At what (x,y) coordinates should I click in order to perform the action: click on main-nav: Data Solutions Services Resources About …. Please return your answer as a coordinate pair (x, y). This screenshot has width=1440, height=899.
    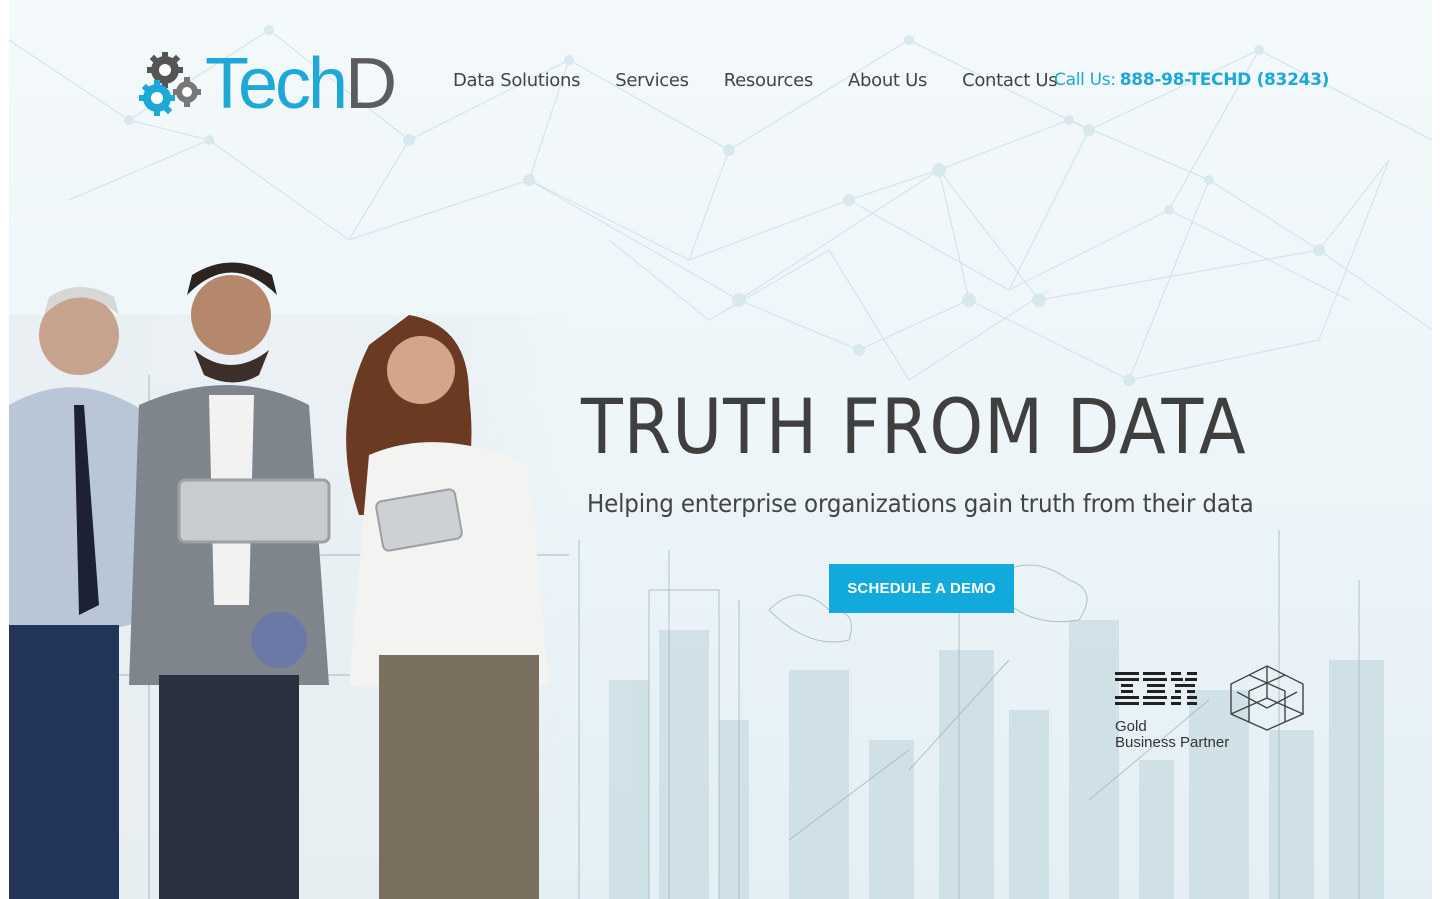
    Looking at the image, I should click on (772, 80).